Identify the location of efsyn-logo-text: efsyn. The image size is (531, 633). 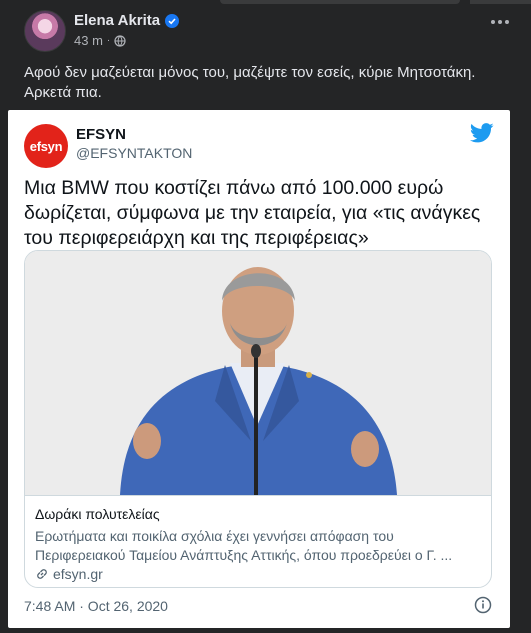
(46, 146).